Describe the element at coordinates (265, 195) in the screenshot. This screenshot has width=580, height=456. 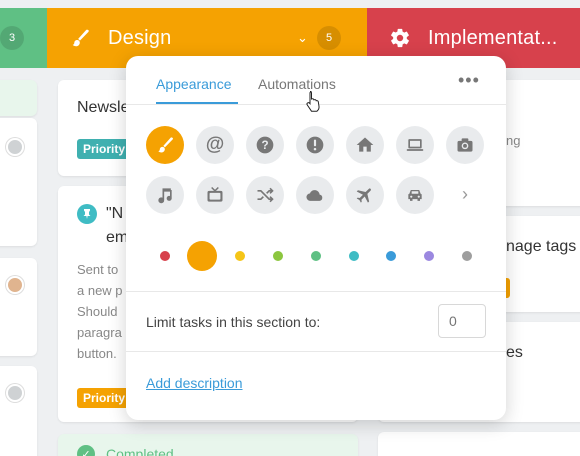
I see `shuffle-icon` at that location.